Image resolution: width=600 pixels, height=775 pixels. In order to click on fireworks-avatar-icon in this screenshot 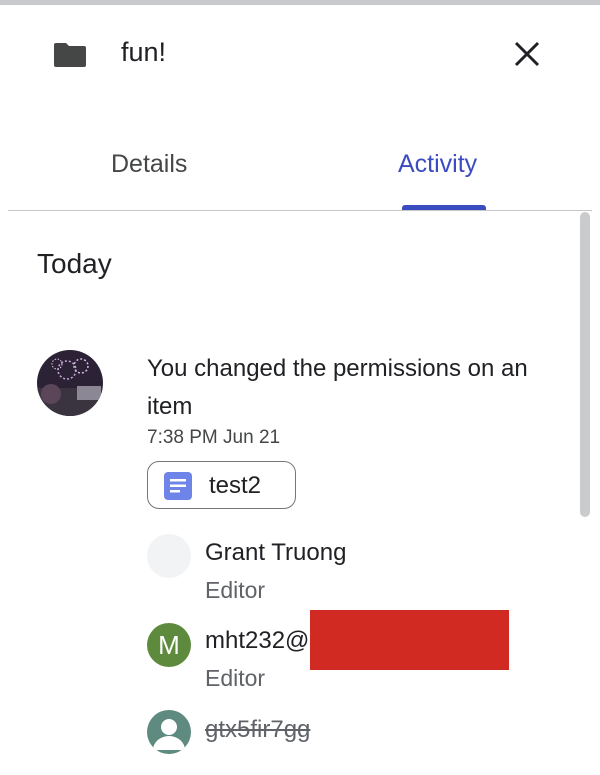, I will do `click(70, 383)`.